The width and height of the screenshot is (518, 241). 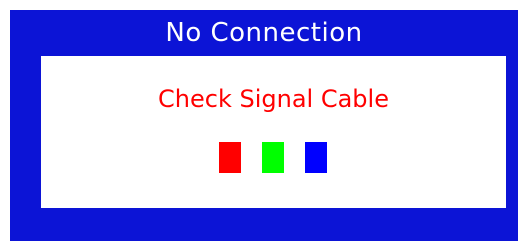 I want to click on green-color-swatch, so click(x=273, y=157).